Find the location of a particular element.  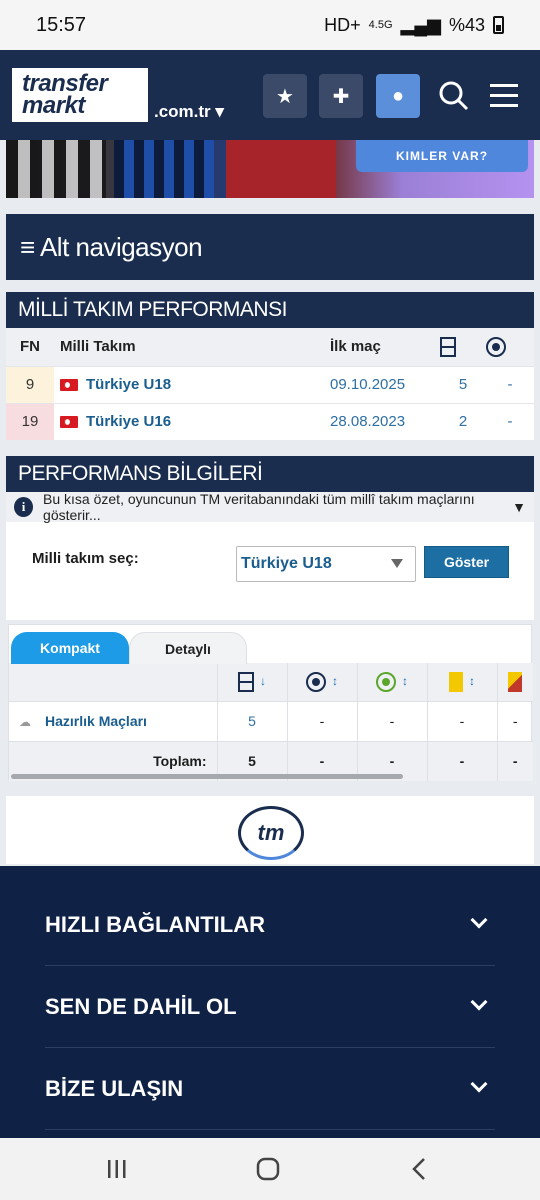

assist-icon is located at coordinates (386, 681).